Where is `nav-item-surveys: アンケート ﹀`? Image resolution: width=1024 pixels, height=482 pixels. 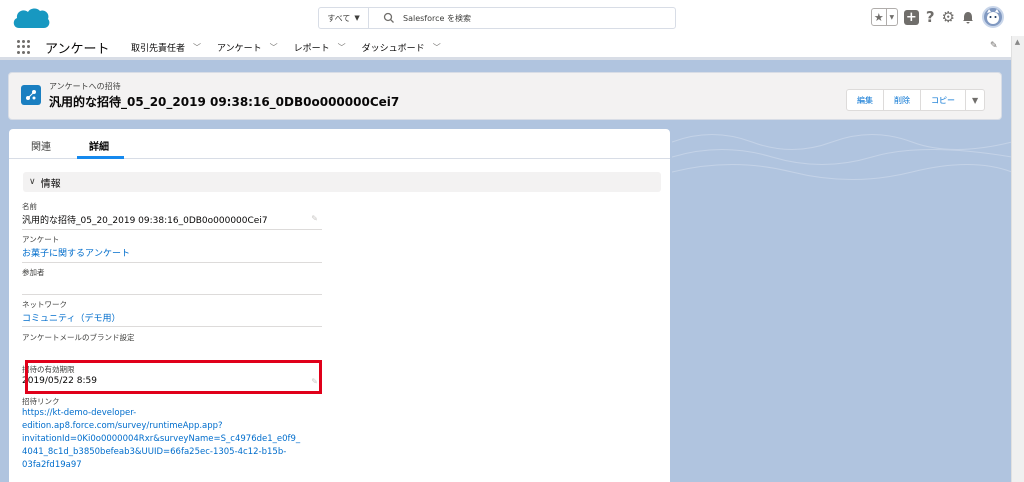
nav-item-surveys: アンケート ﹀ is located at coordinates (247, 47).